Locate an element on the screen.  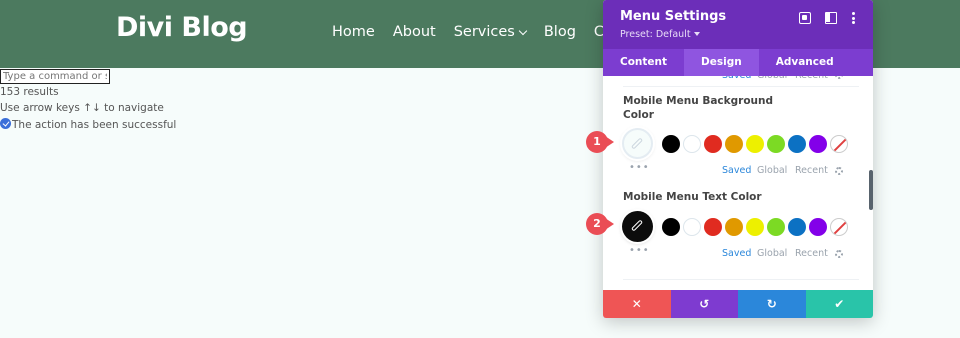
panel-header: Menu Settings Preset: Default is located at coordinates (738, 24).